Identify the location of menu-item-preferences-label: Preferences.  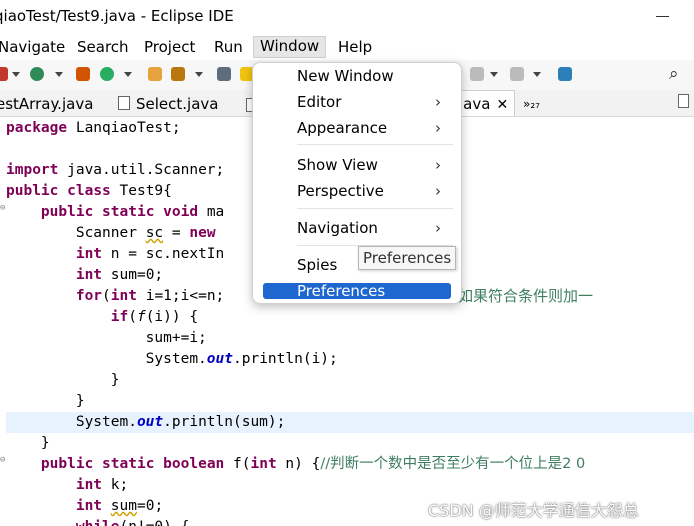
(341, 291).